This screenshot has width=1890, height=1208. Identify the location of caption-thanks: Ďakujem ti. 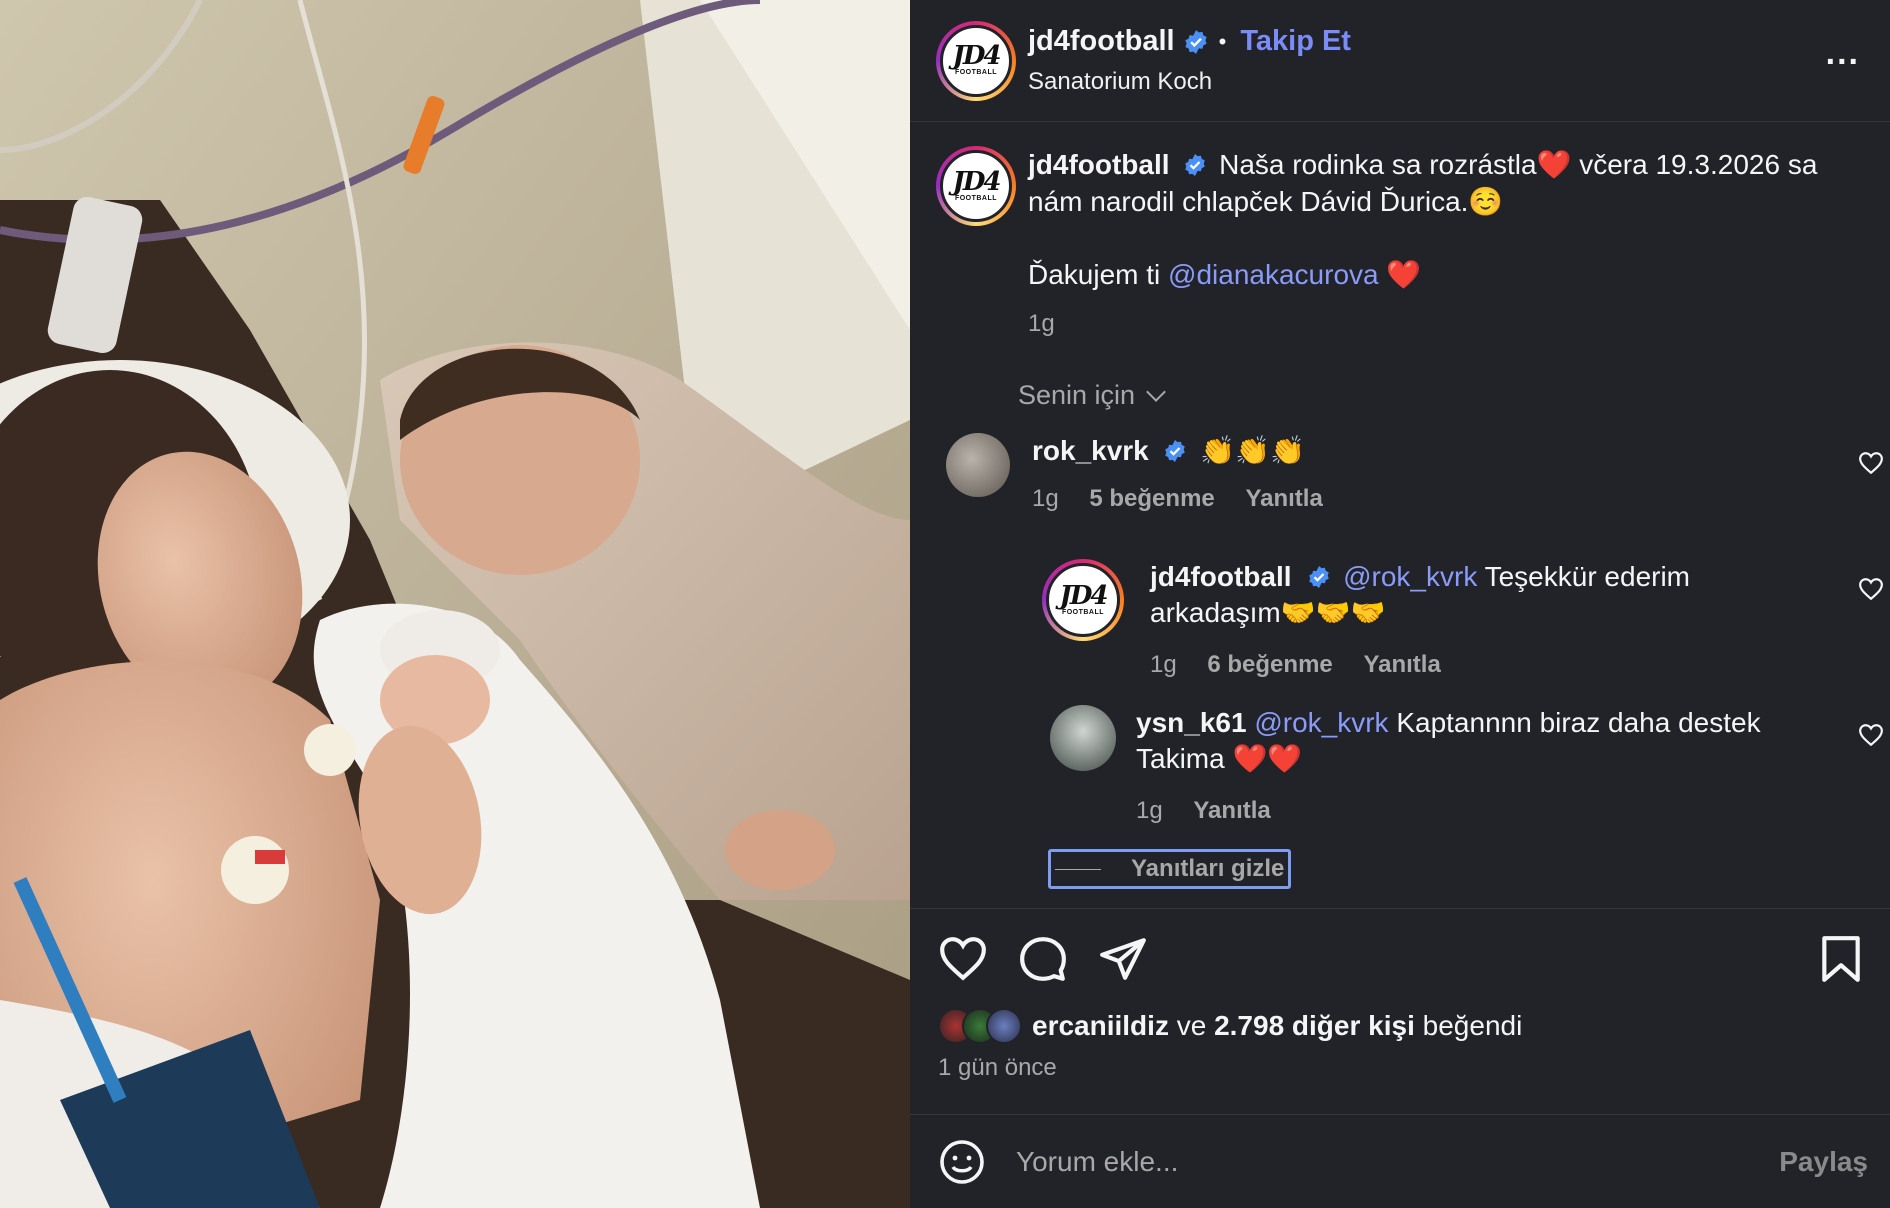
(1098, 274).